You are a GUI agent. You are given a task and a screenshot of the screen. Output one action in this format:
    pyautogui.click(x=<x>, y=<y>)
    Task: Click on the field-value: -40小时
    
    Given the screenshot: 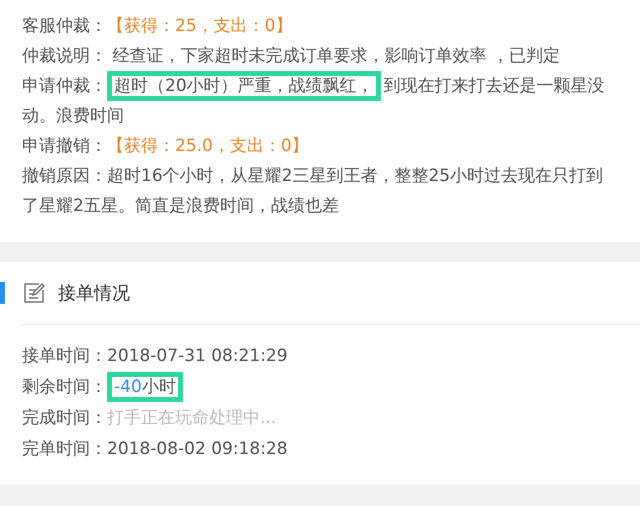 What is the action you would take?
    pyautogui.click(x=145, y=387)
    